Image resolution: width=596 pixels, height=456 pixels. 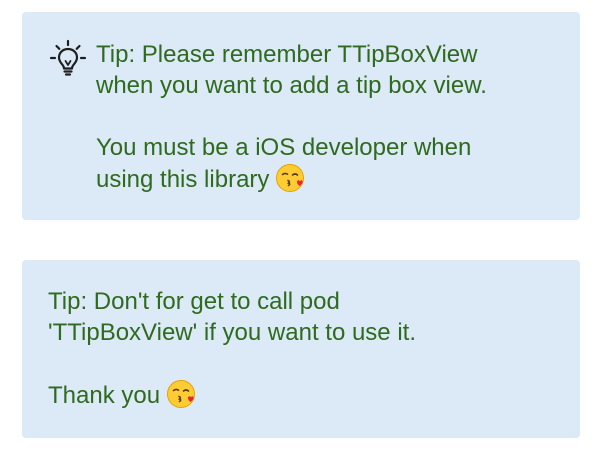 I want to click on tip-line: Thank you, so click(x=104, y=395).